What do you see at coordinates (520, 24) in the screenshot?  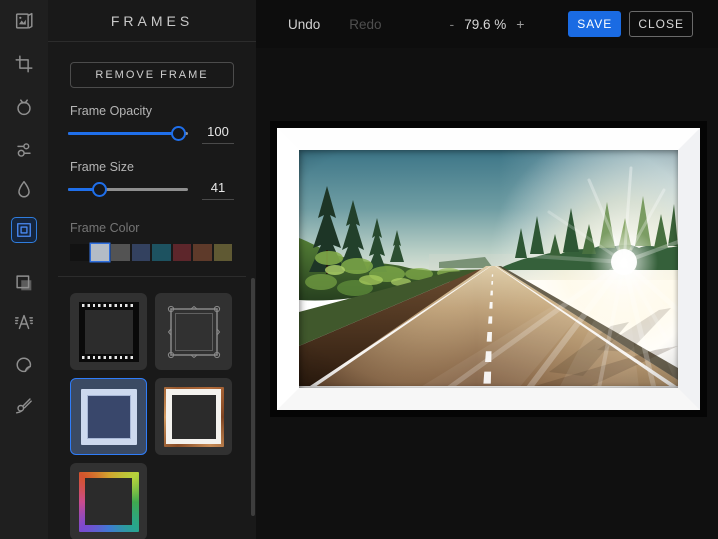 I see `zoom-in-button: +` at bounding box center [520, 24].